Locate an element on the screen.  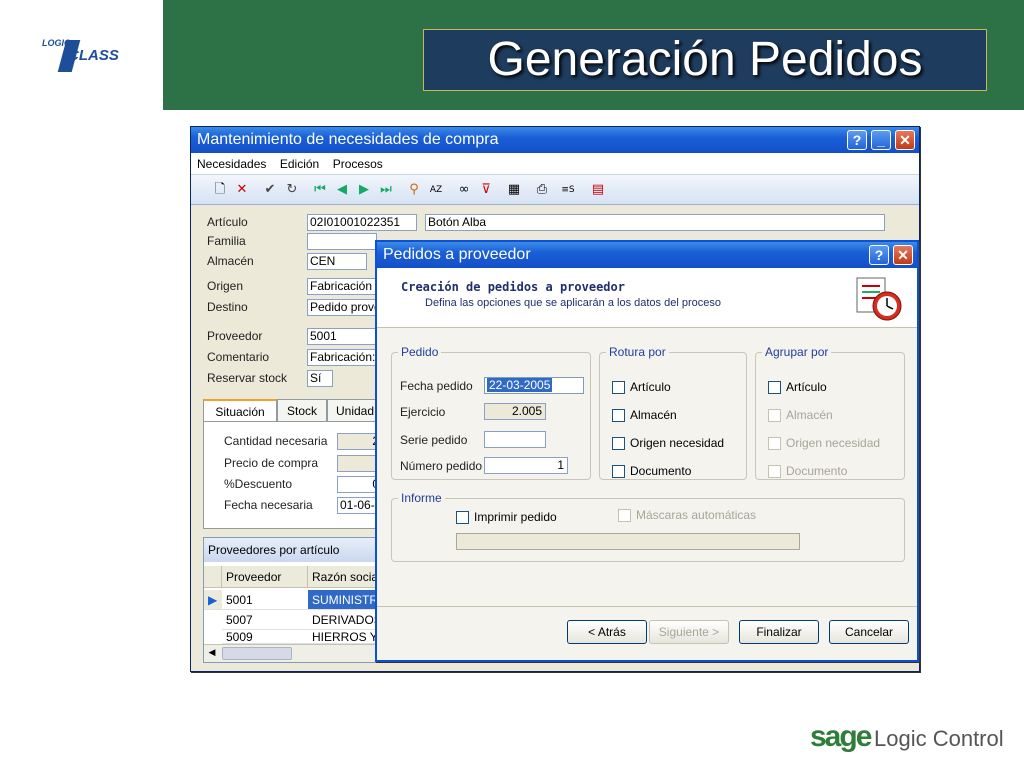
accept-icon: ✔ is located at coordinates (270, 190).